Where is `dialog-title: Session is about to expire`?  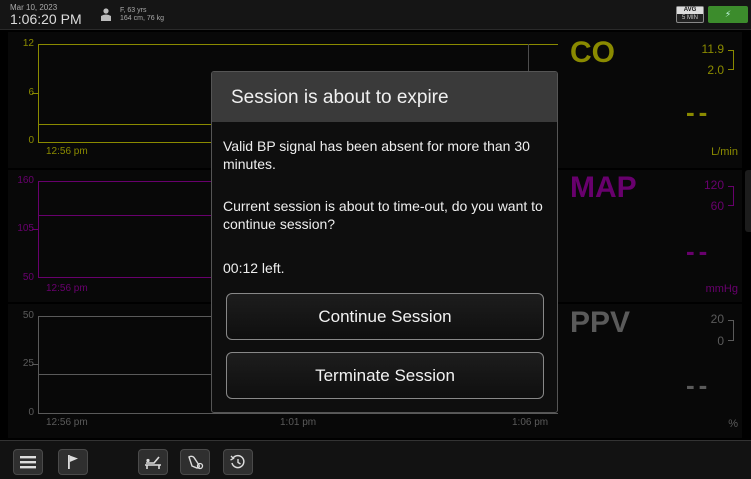
dialog-title: Session is about to expire is located at coordinates (340, 97).